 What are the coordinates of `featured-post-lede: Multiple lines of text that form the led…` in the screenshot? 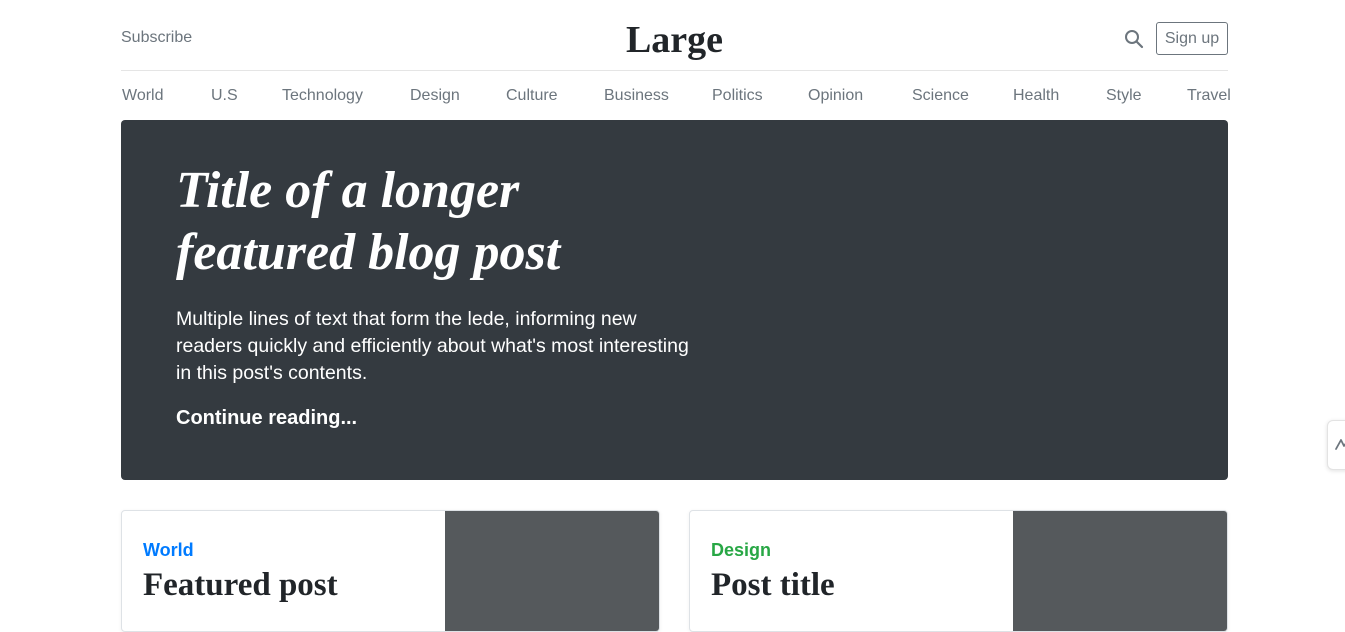 It's located at (432, 346).